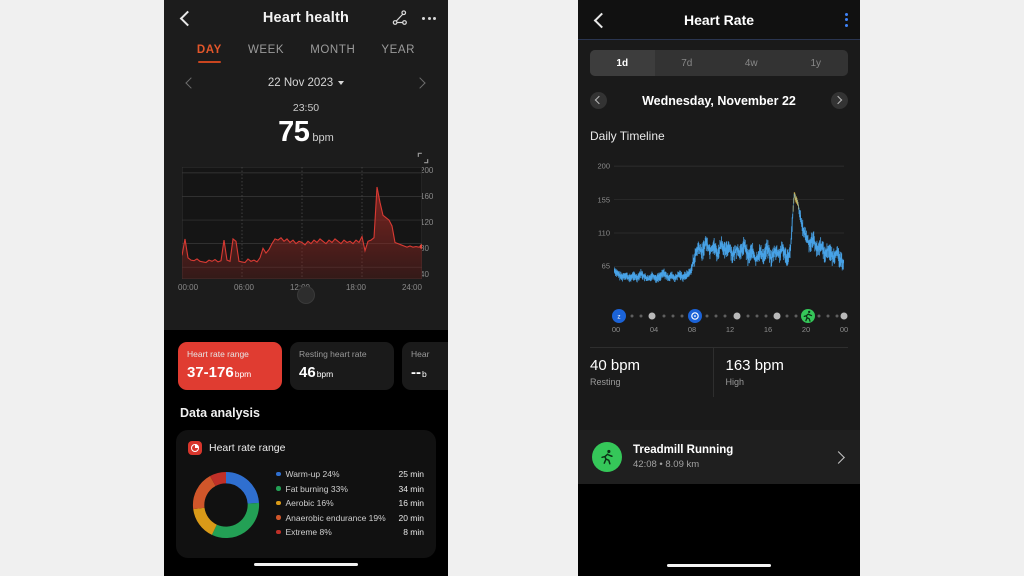 Image resolution: width=1024 pixels, height=576 pixels. I want to click on current-date-selector: 22 Nov 2023, so click(306, 83).